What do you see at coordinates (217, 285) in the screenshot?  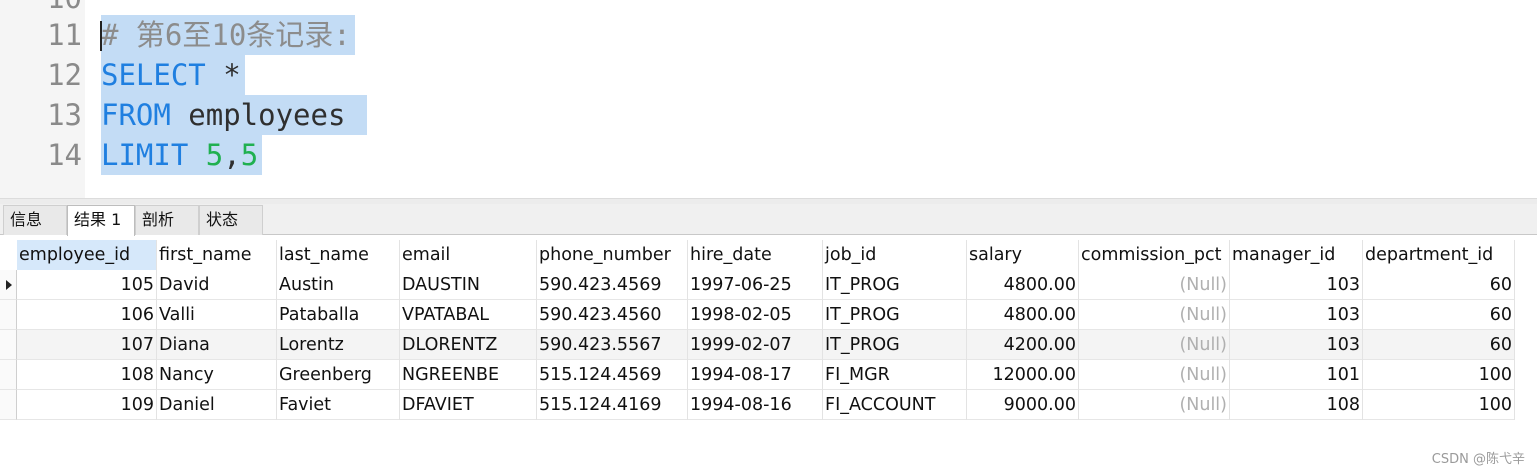 I see `cell-first-name: David` at bounding box center [217, 285].